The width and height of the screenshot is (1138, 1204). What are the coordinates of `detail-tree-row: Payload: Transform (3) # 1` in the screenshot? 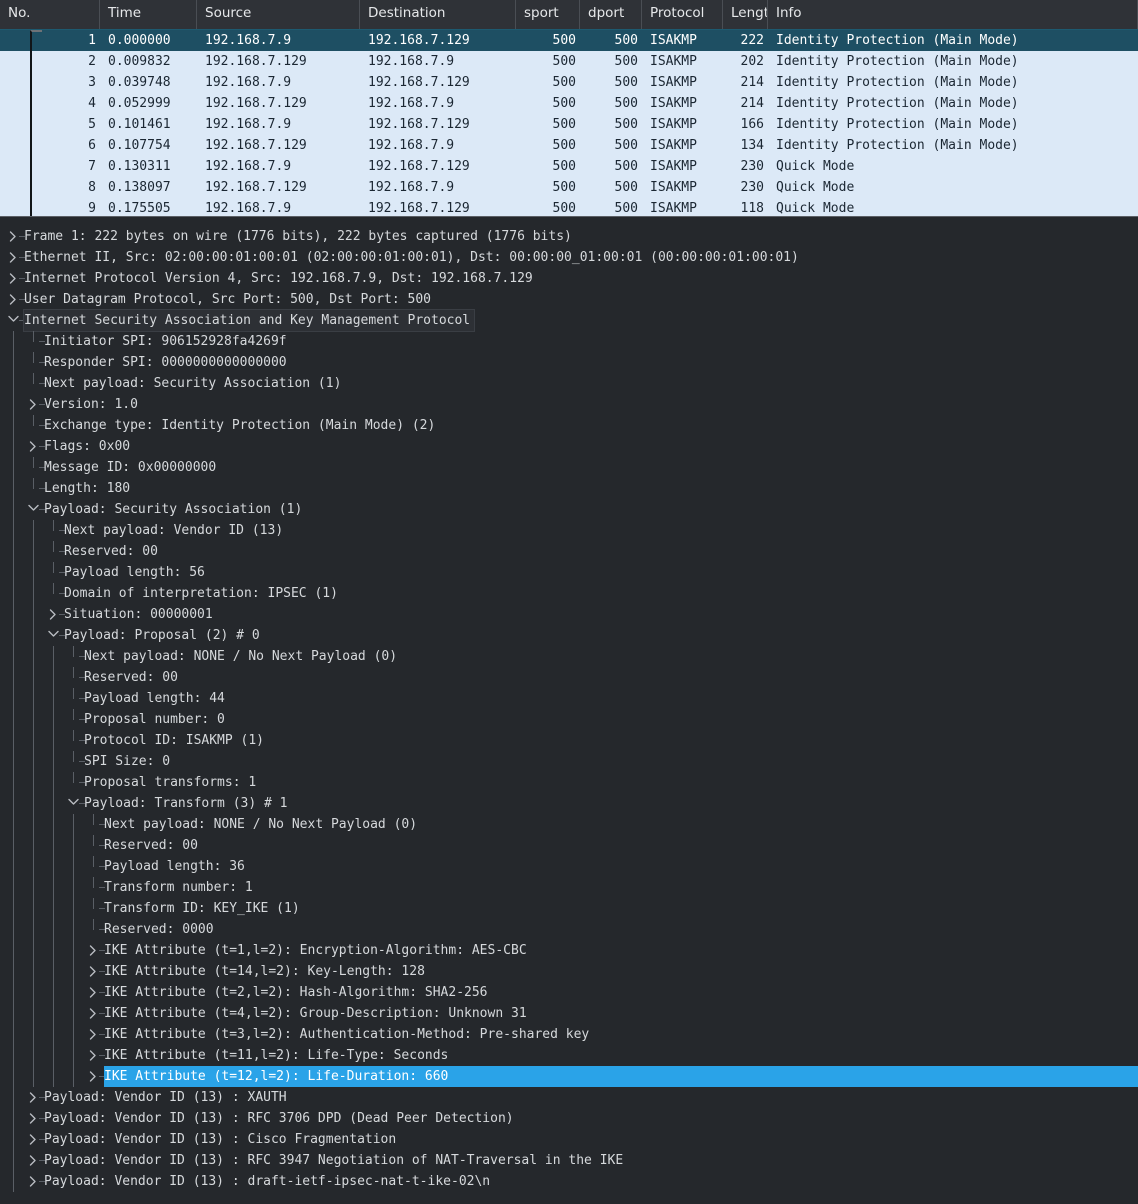 It's located at (569, 803).